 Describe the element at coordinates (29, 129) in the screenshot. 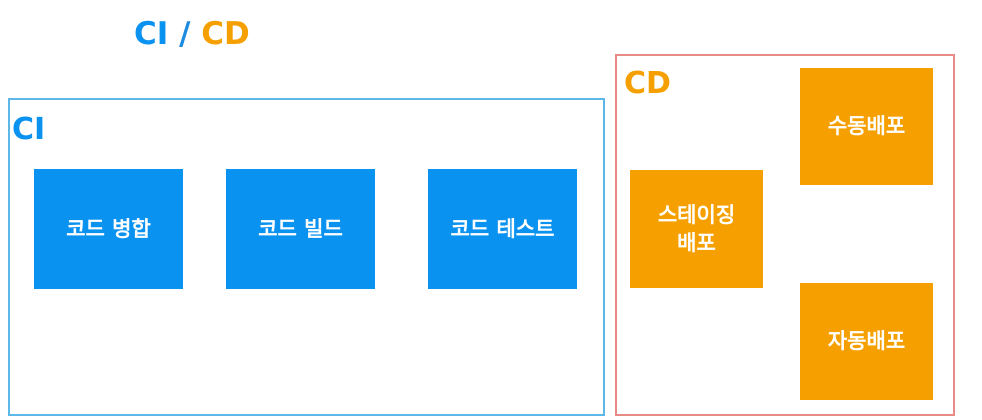

I see `ci-group-label: CI` at that location.